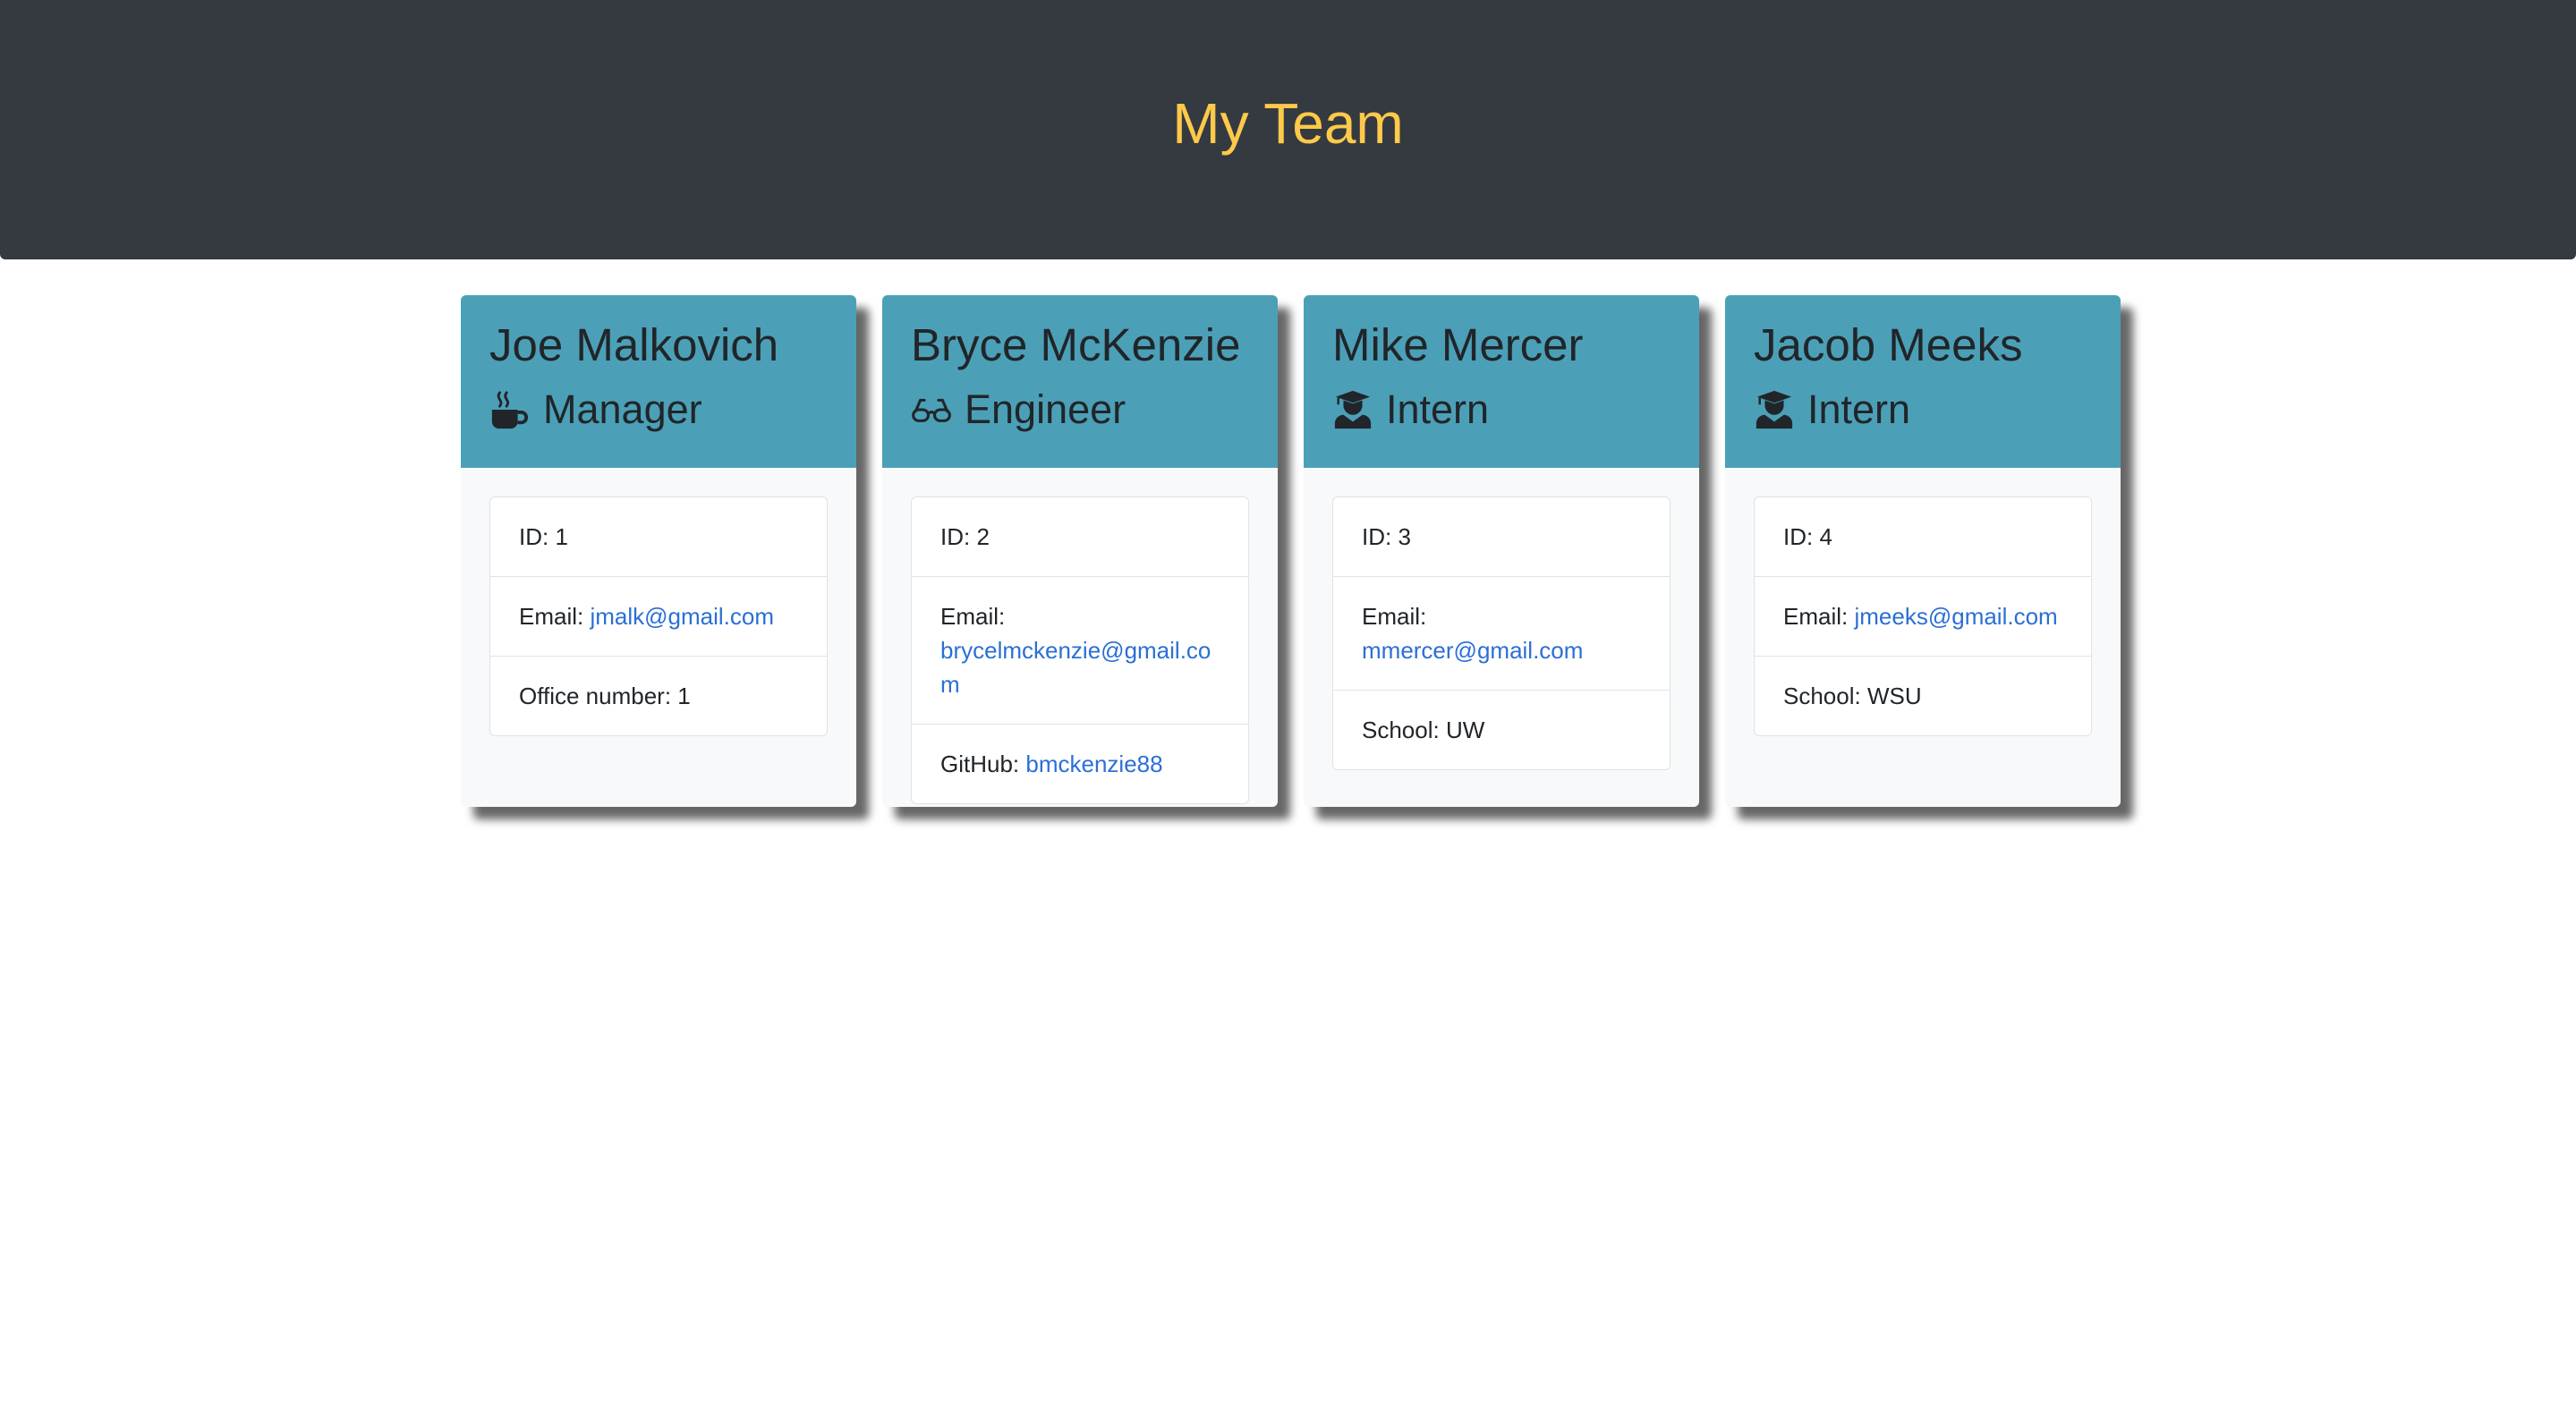 This screenshot has width=2576, height=1408. Describe the element at coordinates (1923, 537) in the screenshot. I see `info-id: ID: 4` at that location.